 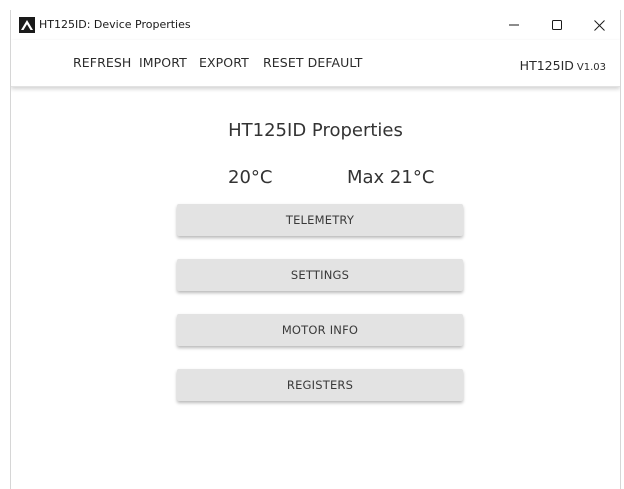 What do you see at coordinates (27, 25) in the screenshot?
I see `app-logo-icon` at bounding box center [27, 25].